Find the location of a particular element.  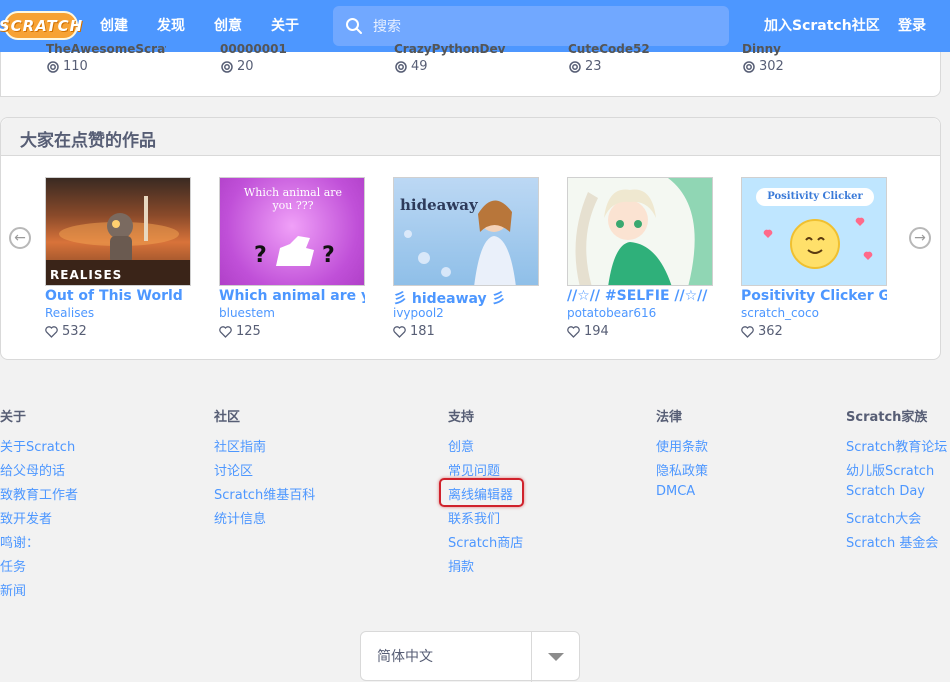

footer-heading-legal: 法律 is located at coordinates (669, 417).